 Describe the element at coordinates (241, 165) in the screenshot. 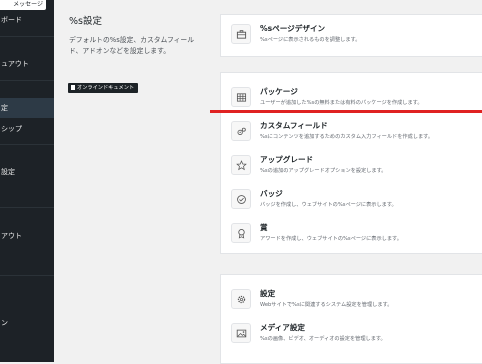

I see `star-icon` at that location.